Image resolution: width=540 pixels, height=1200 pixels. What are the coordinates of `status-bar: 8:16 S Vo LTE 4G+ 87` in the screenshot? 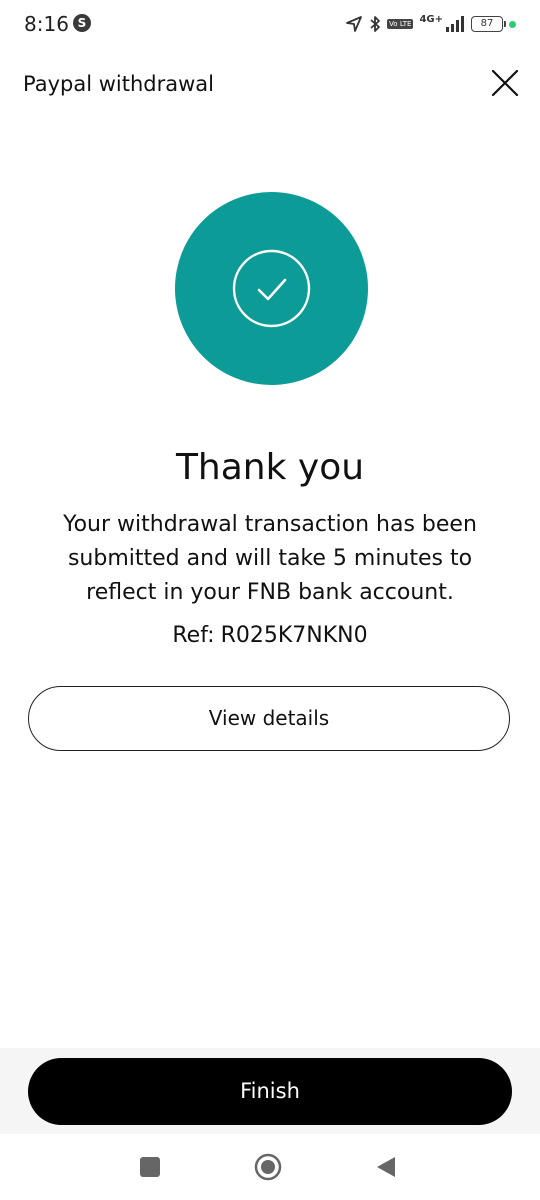 It's located at (270, 25).